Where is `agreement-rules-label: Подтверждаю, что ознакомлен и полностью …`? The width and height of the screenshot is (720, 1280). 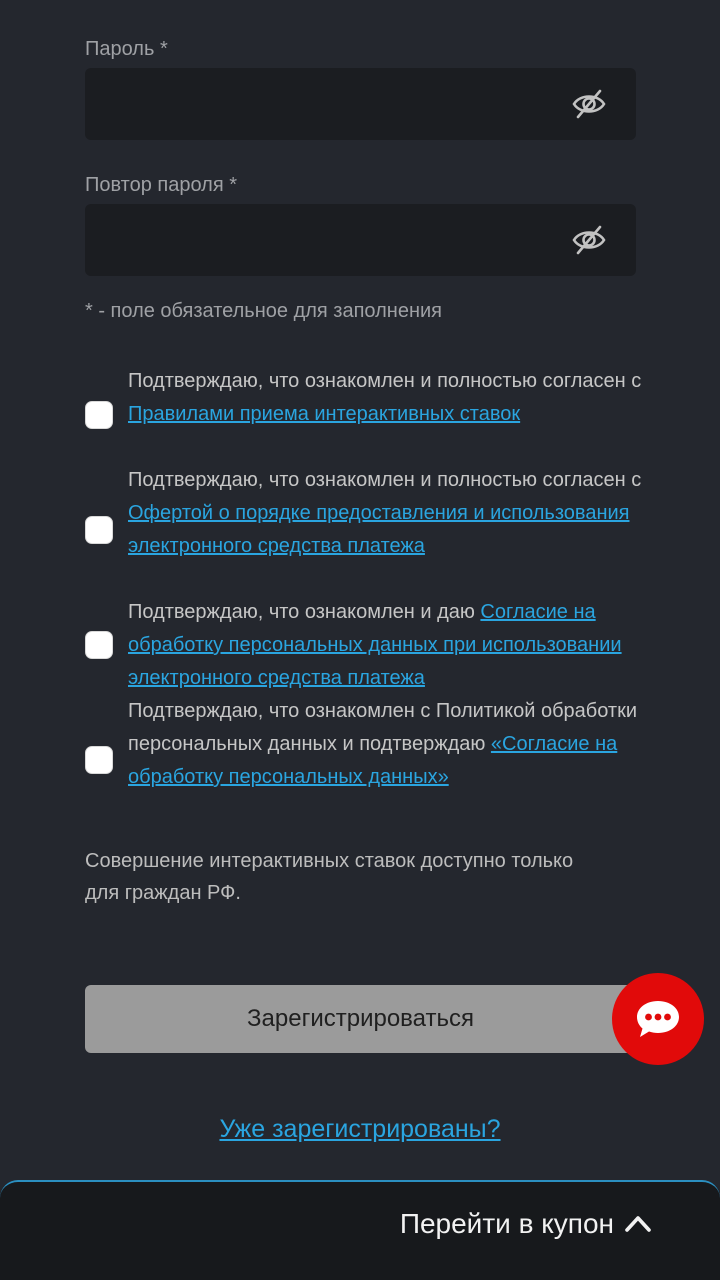
agreement-rules-label: Подтверждаю, что ознакомлен и полностью … is located at coordinates (385, 381).